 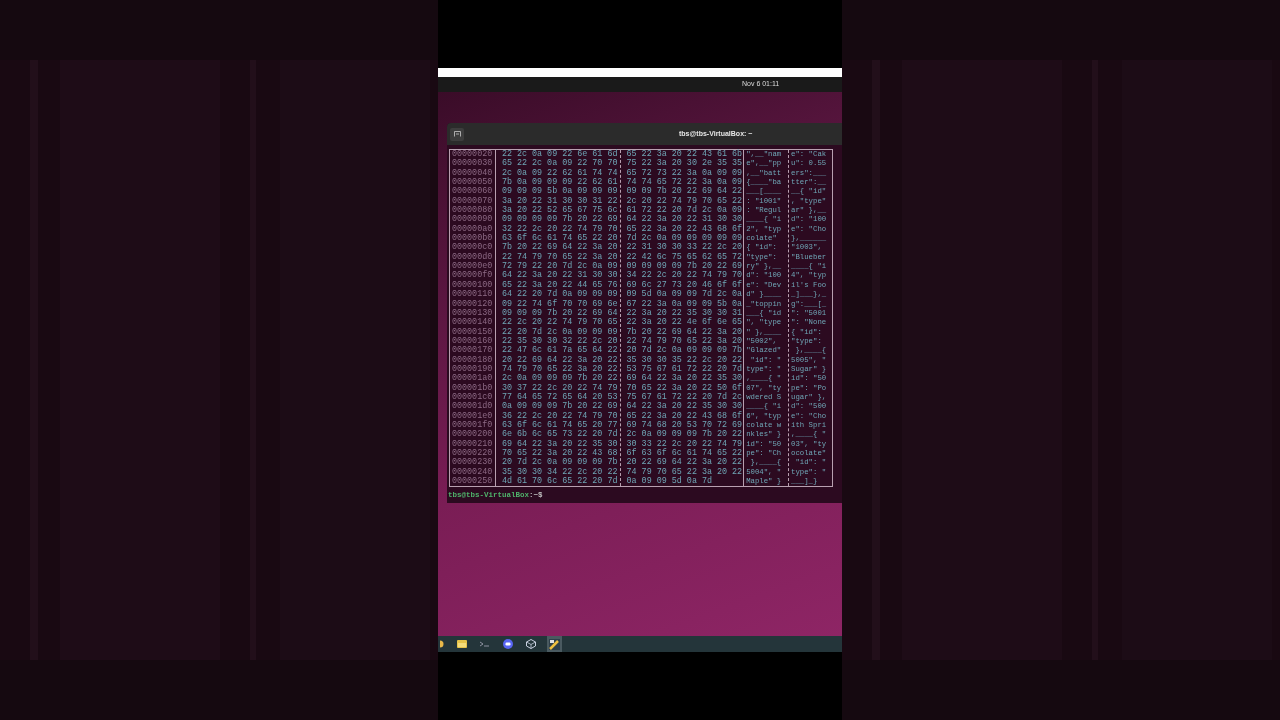 I want to click on hex-bytes: 63 6f 6c 61 74 65 20 77, so click(x=560, y=425).